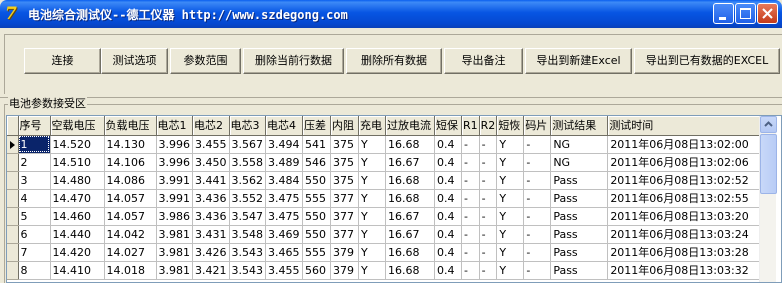 Image resolution: width=782 pixels, height=283 pixels. Describe the element at coordinates (316, 216) in the screenshot. I see `table-cell: 550` at that location.